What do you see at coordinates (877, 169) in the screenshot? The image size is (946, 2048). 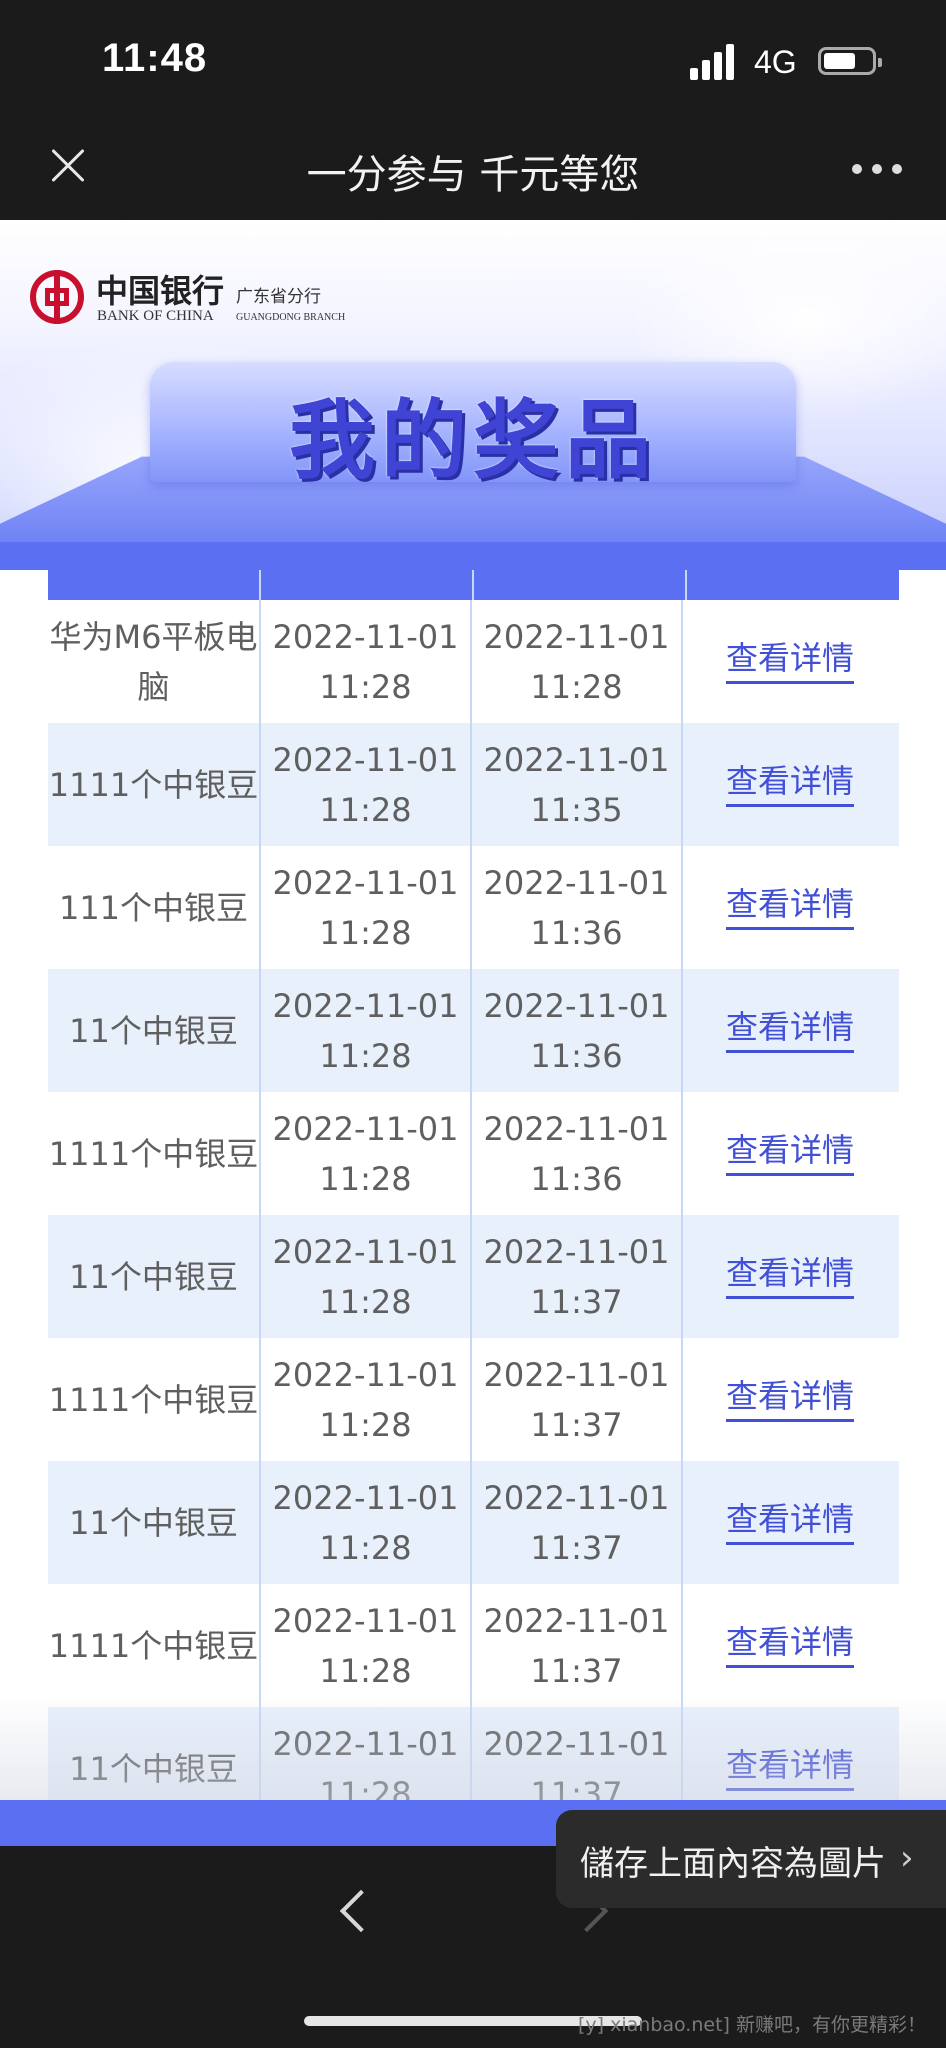 I see `more-options-icon` at bounding box center [877, 169].